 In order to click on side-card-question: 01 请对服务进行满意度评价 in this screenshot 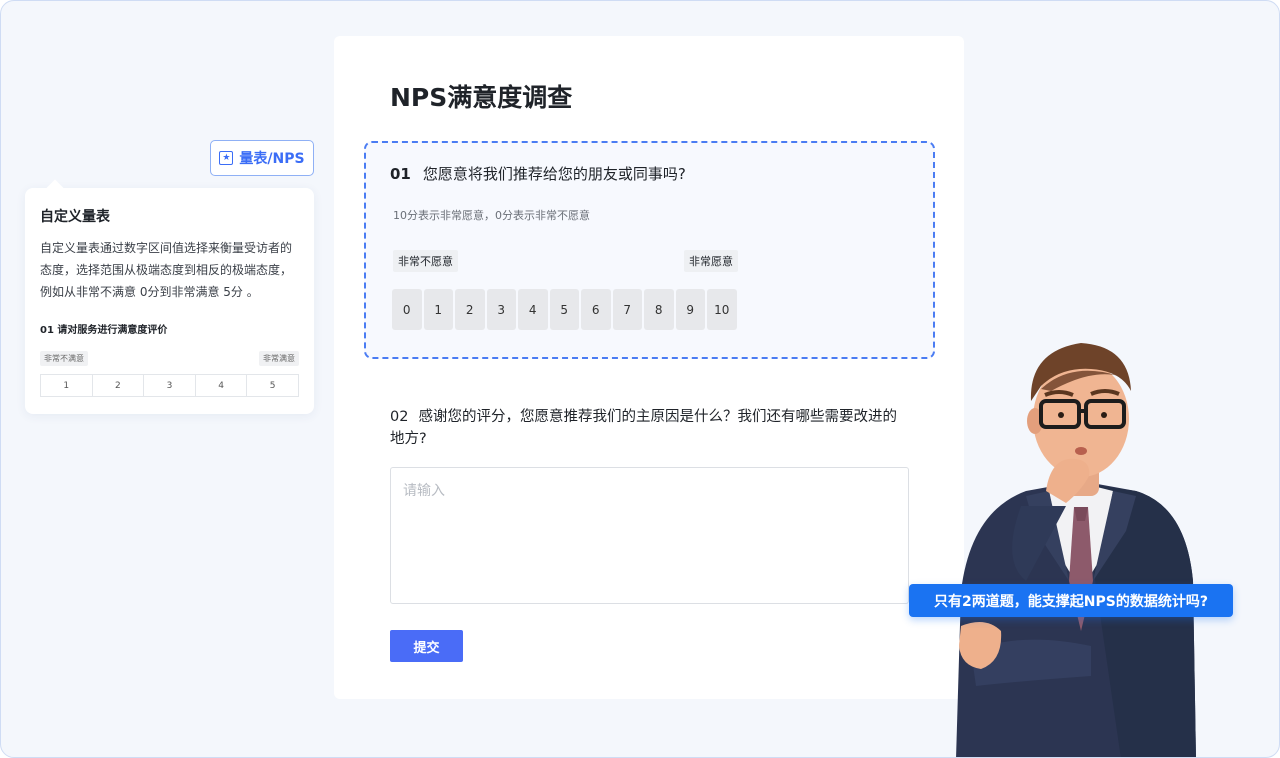, I will do `click(104, 330)`.